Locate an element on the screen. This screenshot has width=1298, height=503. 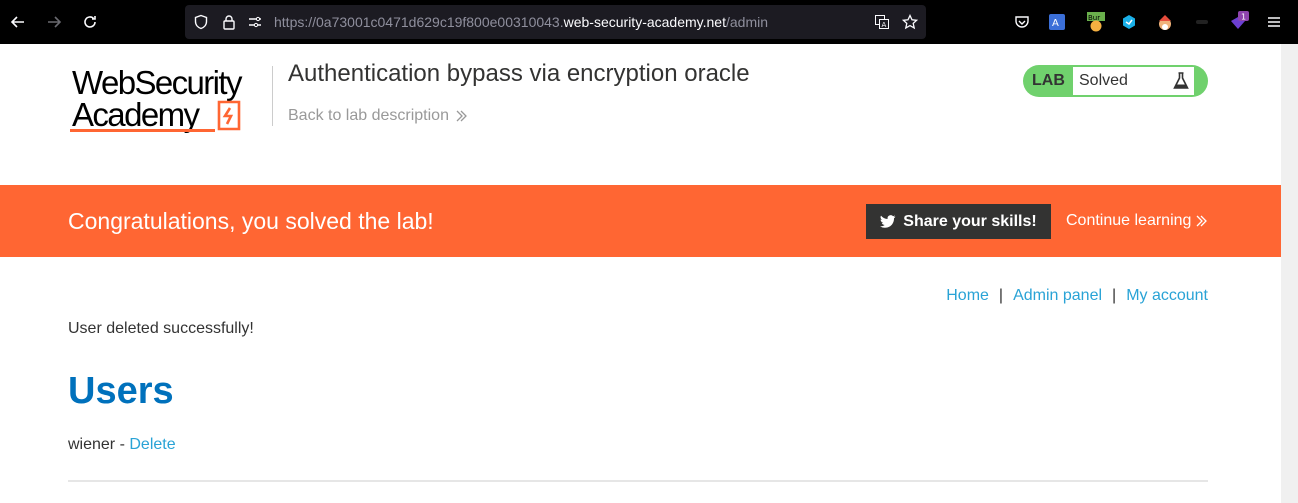
tracking-shield-icon is located at coordinates (201, 22).